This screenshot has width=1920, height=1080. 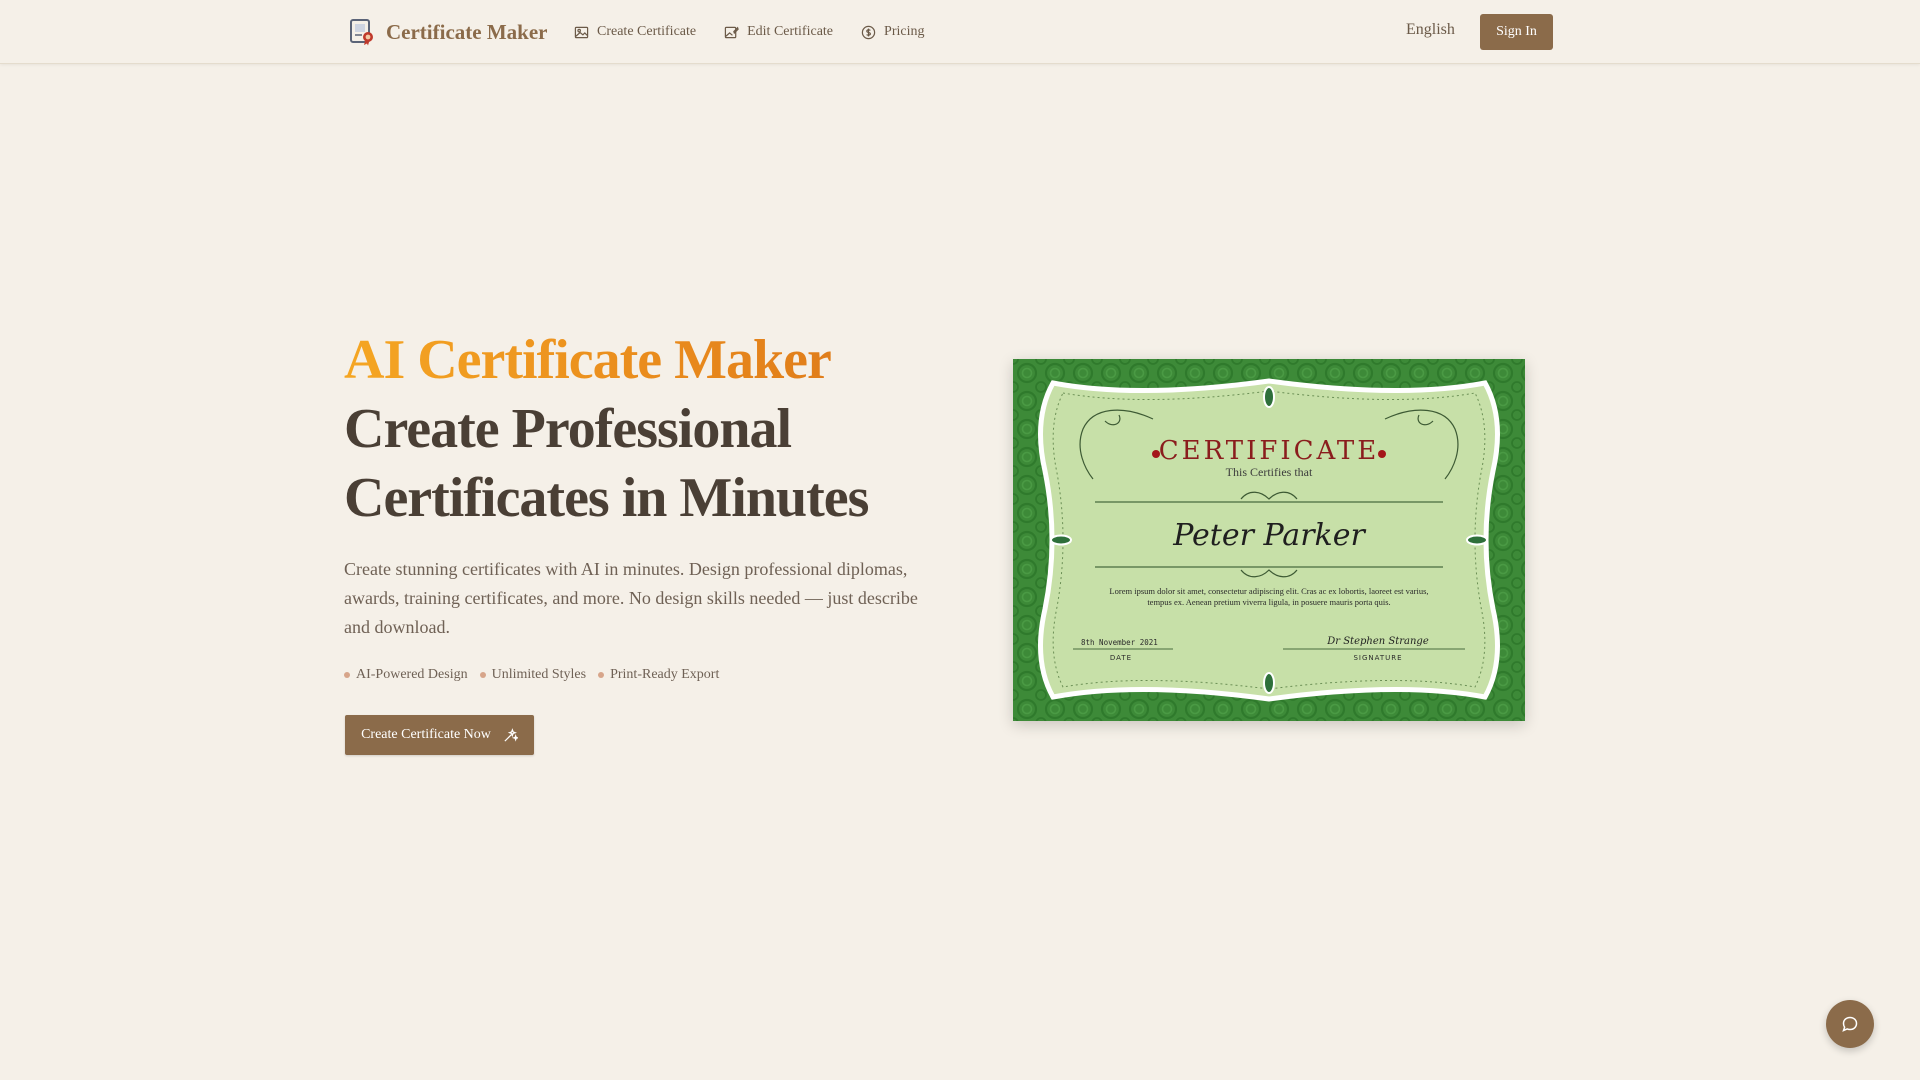 What do you see at coordinates (904, 31) in the screenshot?
I see `nav-pricing-label: Pricing` at bounding box center [904, 31].